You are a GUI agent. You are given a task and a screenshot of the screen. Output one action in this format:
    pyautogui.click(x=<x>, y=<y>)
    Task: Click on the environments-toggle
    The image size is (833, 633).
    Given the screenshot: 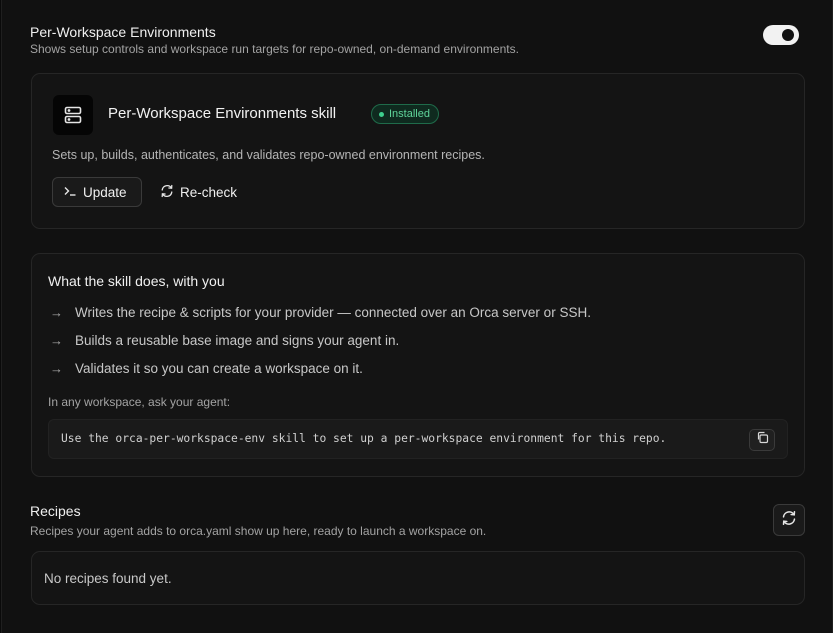 What is the action you would take?
    pyautogui.click(x=781, y=35)
    